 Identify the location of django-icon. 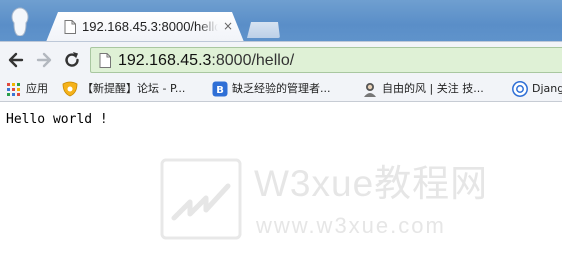
(520, 89).